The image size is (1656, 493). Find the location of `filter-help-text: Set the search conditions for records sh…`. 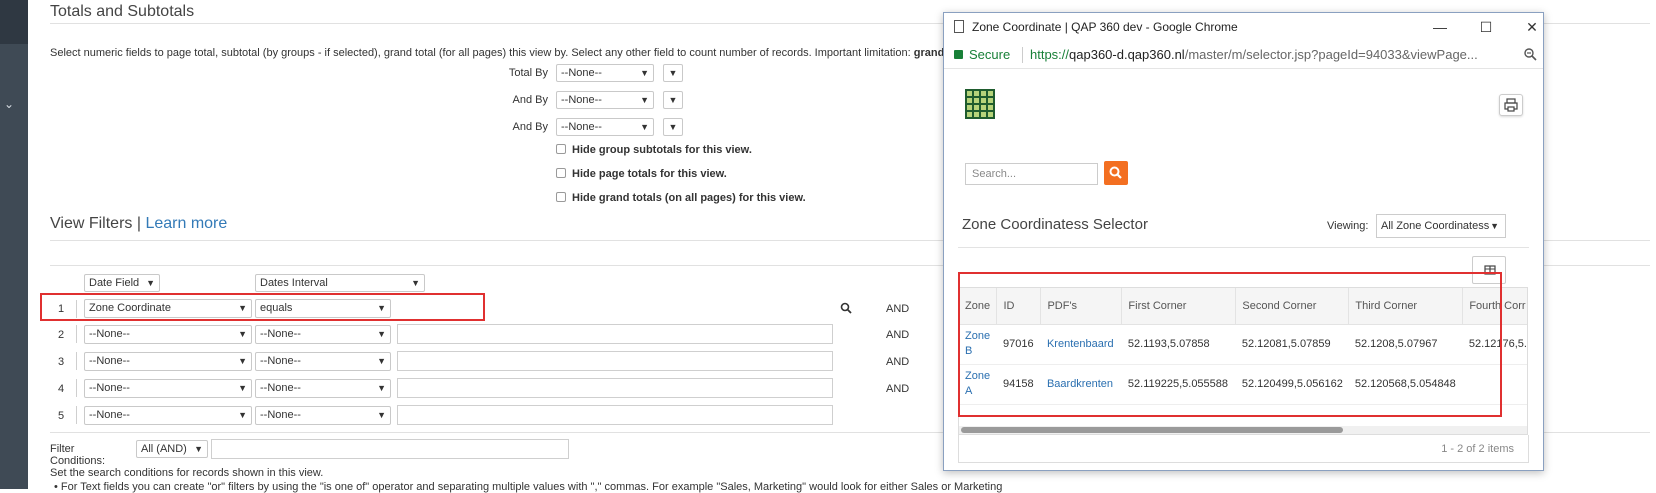

filter-help-text: Set the search conditions for records sh… is located at coordinates (187, 473).